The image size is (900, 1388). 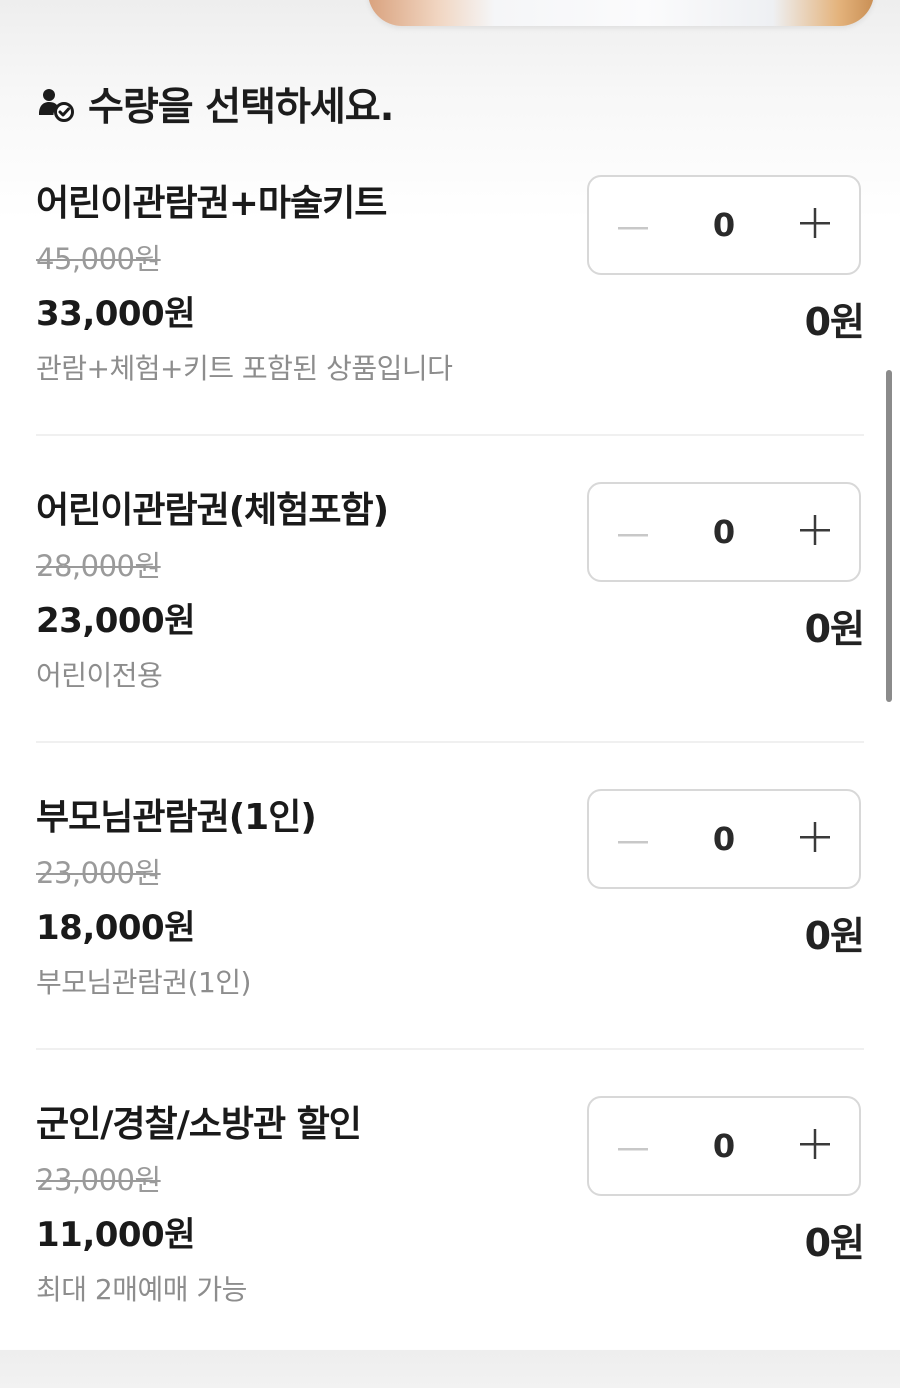 I want to click on section-title: 수량을 선택하세요., so click(x=241, y=107).